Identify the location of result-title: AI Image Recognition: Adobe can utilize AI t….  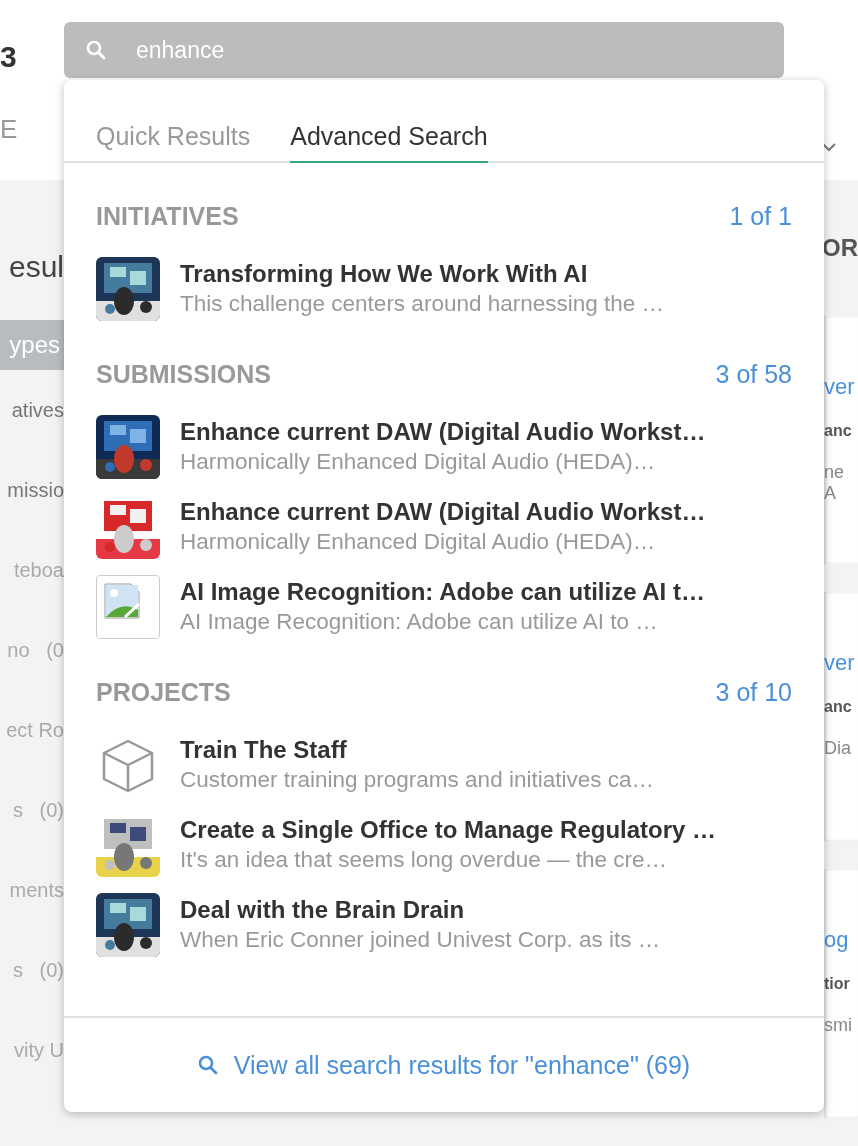
(442, 592).